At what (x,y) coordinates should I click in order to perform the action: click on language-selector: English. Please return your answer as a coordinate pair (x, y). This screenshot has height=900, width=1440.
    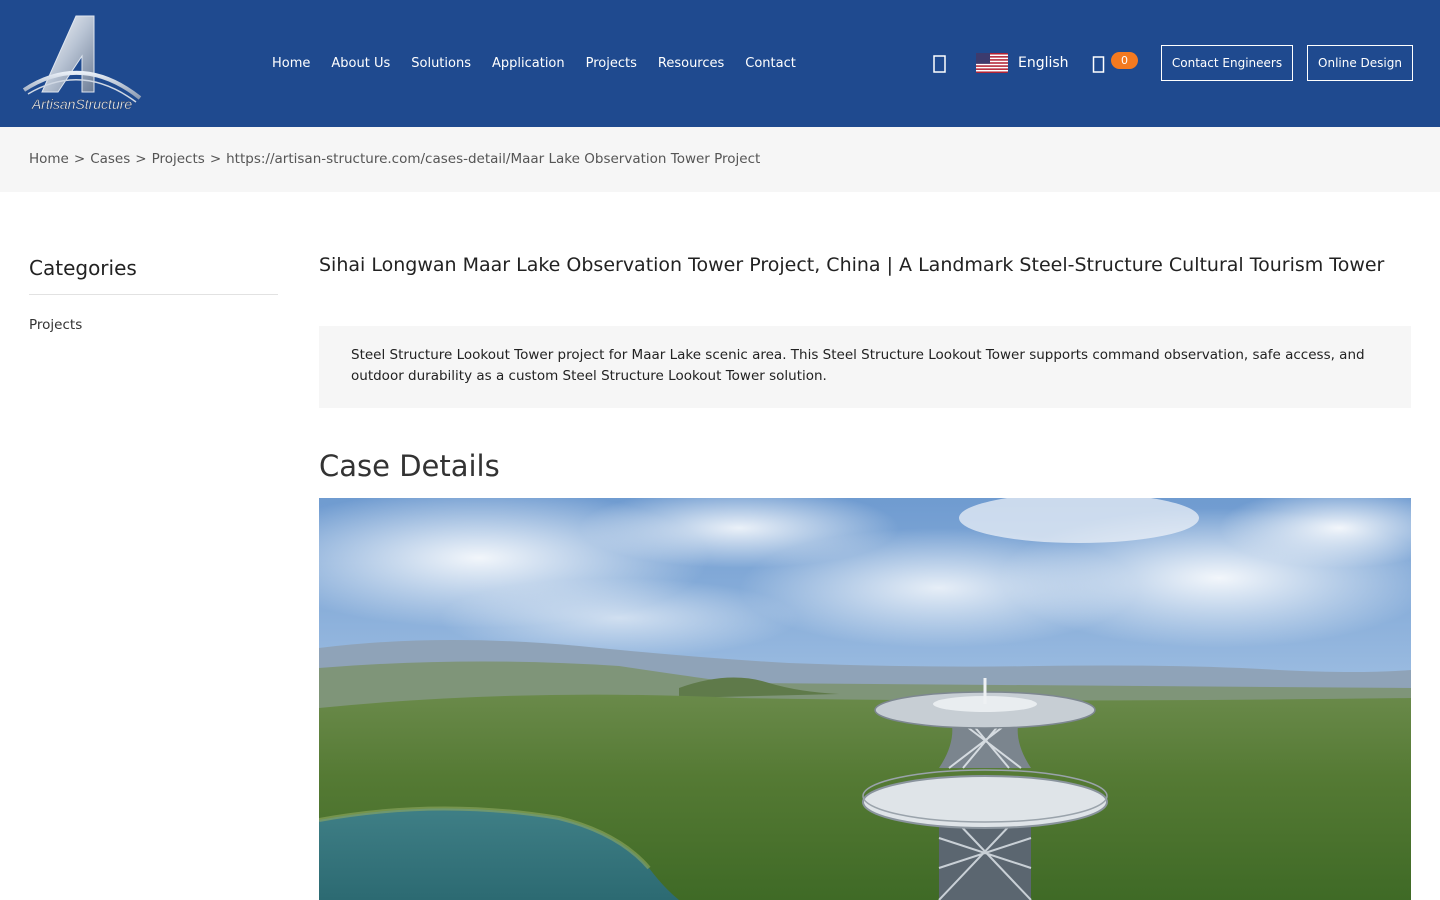
    Looking at the image, I should click on (1022, 63).